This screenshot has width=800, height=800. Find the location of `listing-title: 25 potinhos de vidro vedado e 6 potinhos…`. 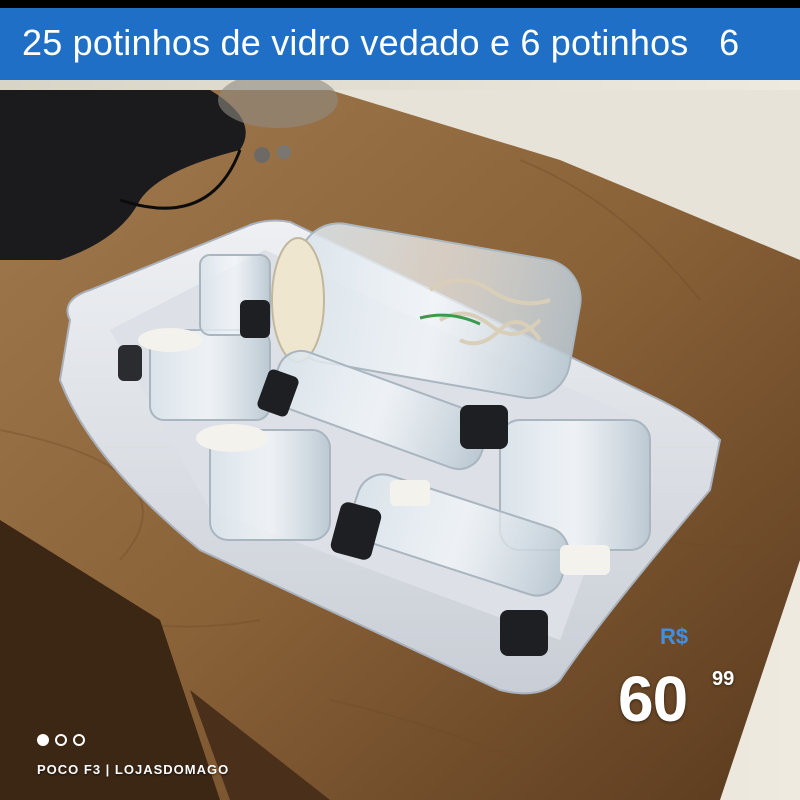

listing-title: 25 potinhos de vidro vedado e 6 potinhos… is located at coordinates (381, 42).